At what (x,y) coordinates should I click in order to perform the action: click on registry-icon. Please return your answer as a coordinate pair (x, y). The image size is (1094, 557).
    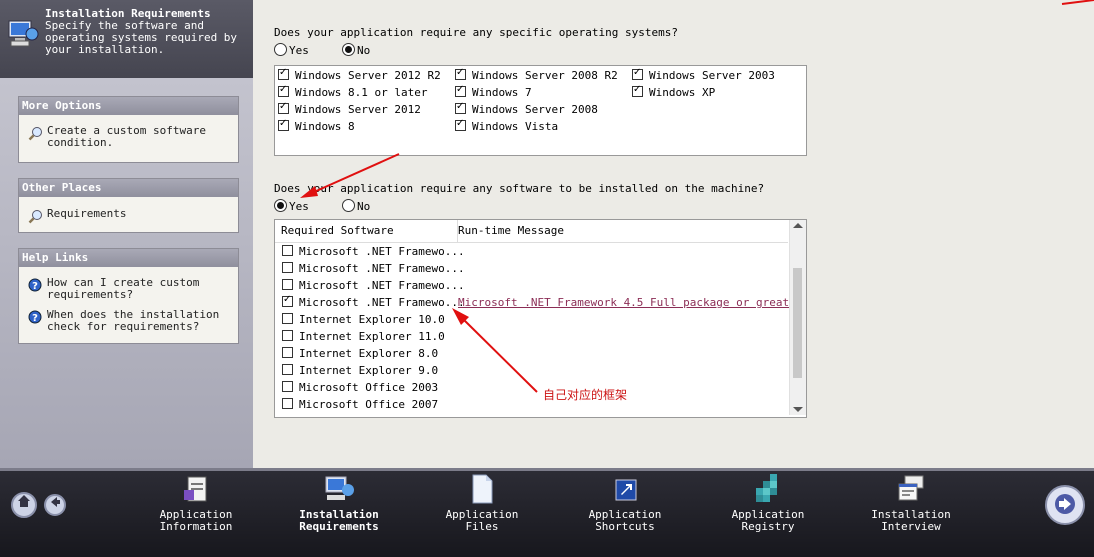
    Looking at the image, I should click on (768, 490).